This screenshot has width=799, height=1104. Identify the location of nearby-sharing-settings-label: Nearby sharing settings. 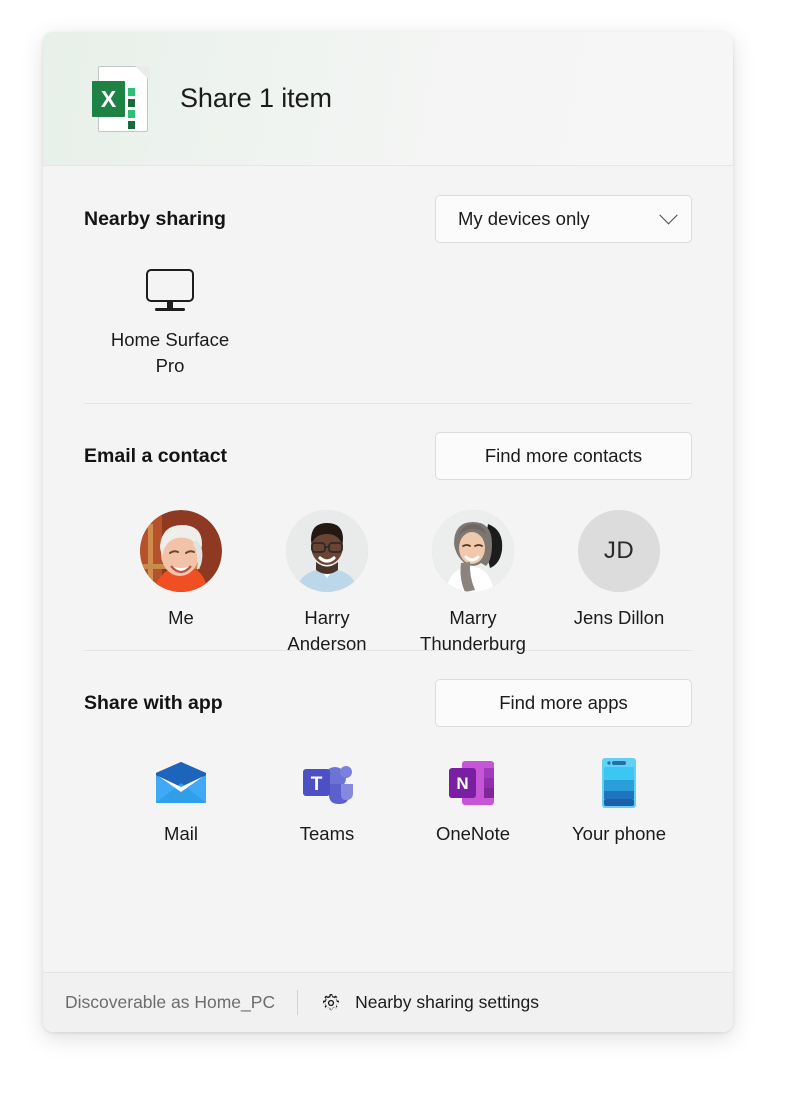
(447, 1002).